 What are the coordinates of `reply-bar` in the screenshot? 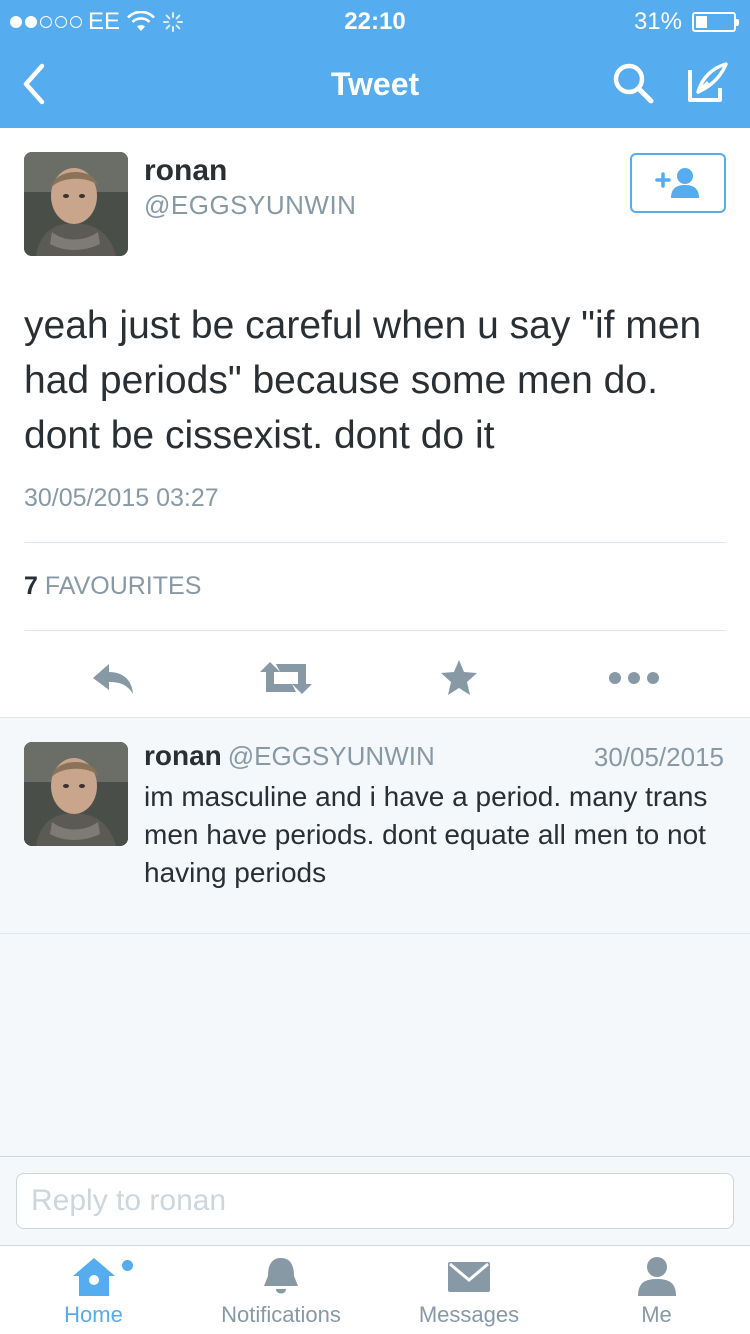 It's located at (375, 1201).